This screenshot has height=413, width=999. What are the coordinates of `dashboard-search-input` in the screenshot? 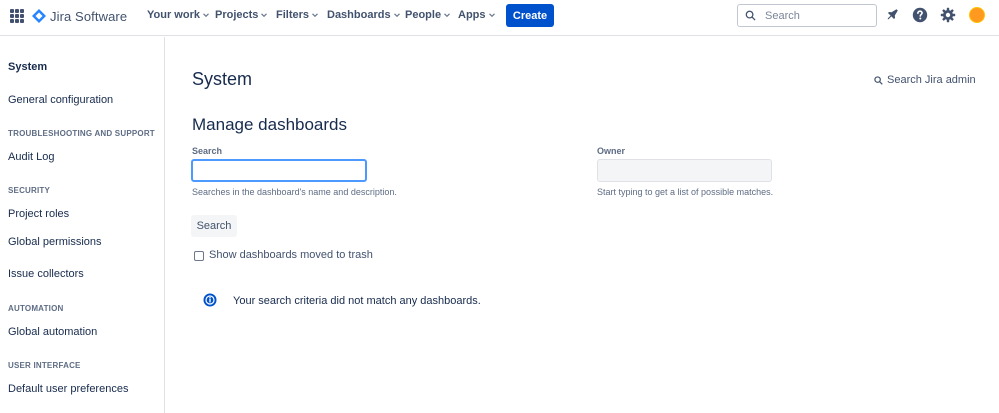 It's located at (279, 170).